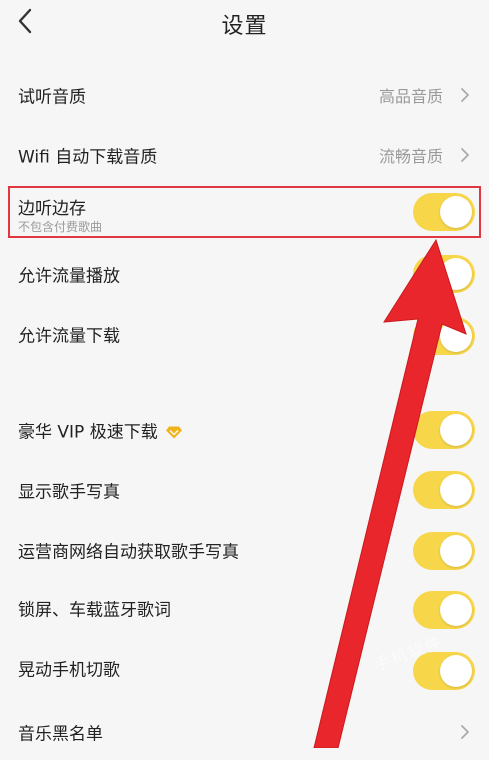 This screenshot has height=760, width=489. Describe the element at coordinates (410, 156) in the screenshot. I see `wifi-download-quality-value: 流畅音质` at that location.